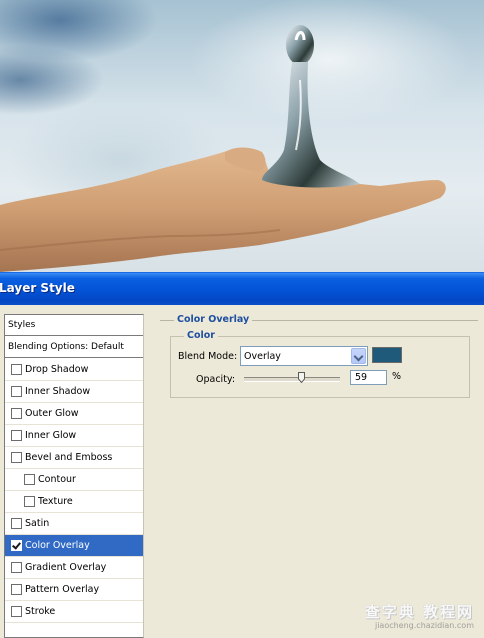 This screenshot has height=638, width=484. I want to click on style-item-contour: Contour, so click(74, 480).